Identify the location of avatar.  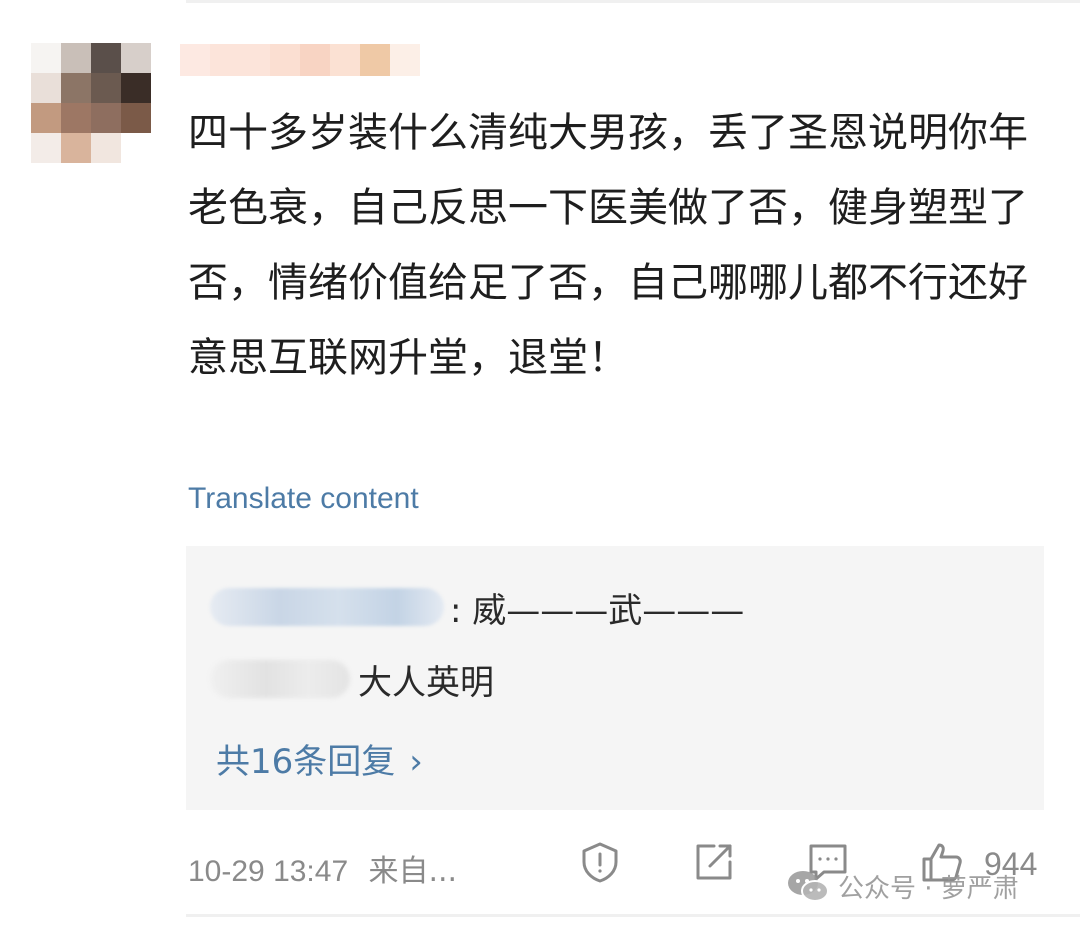
(91, 103).